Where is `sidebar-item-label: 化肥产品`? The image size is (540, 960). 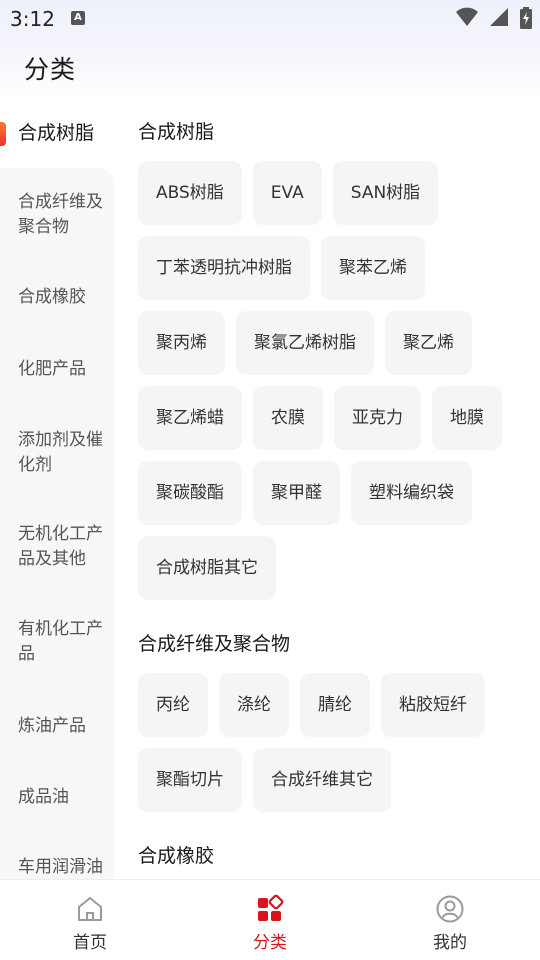
sidebar-item-label: 化肥产品 is located at coordinates (52, 368).